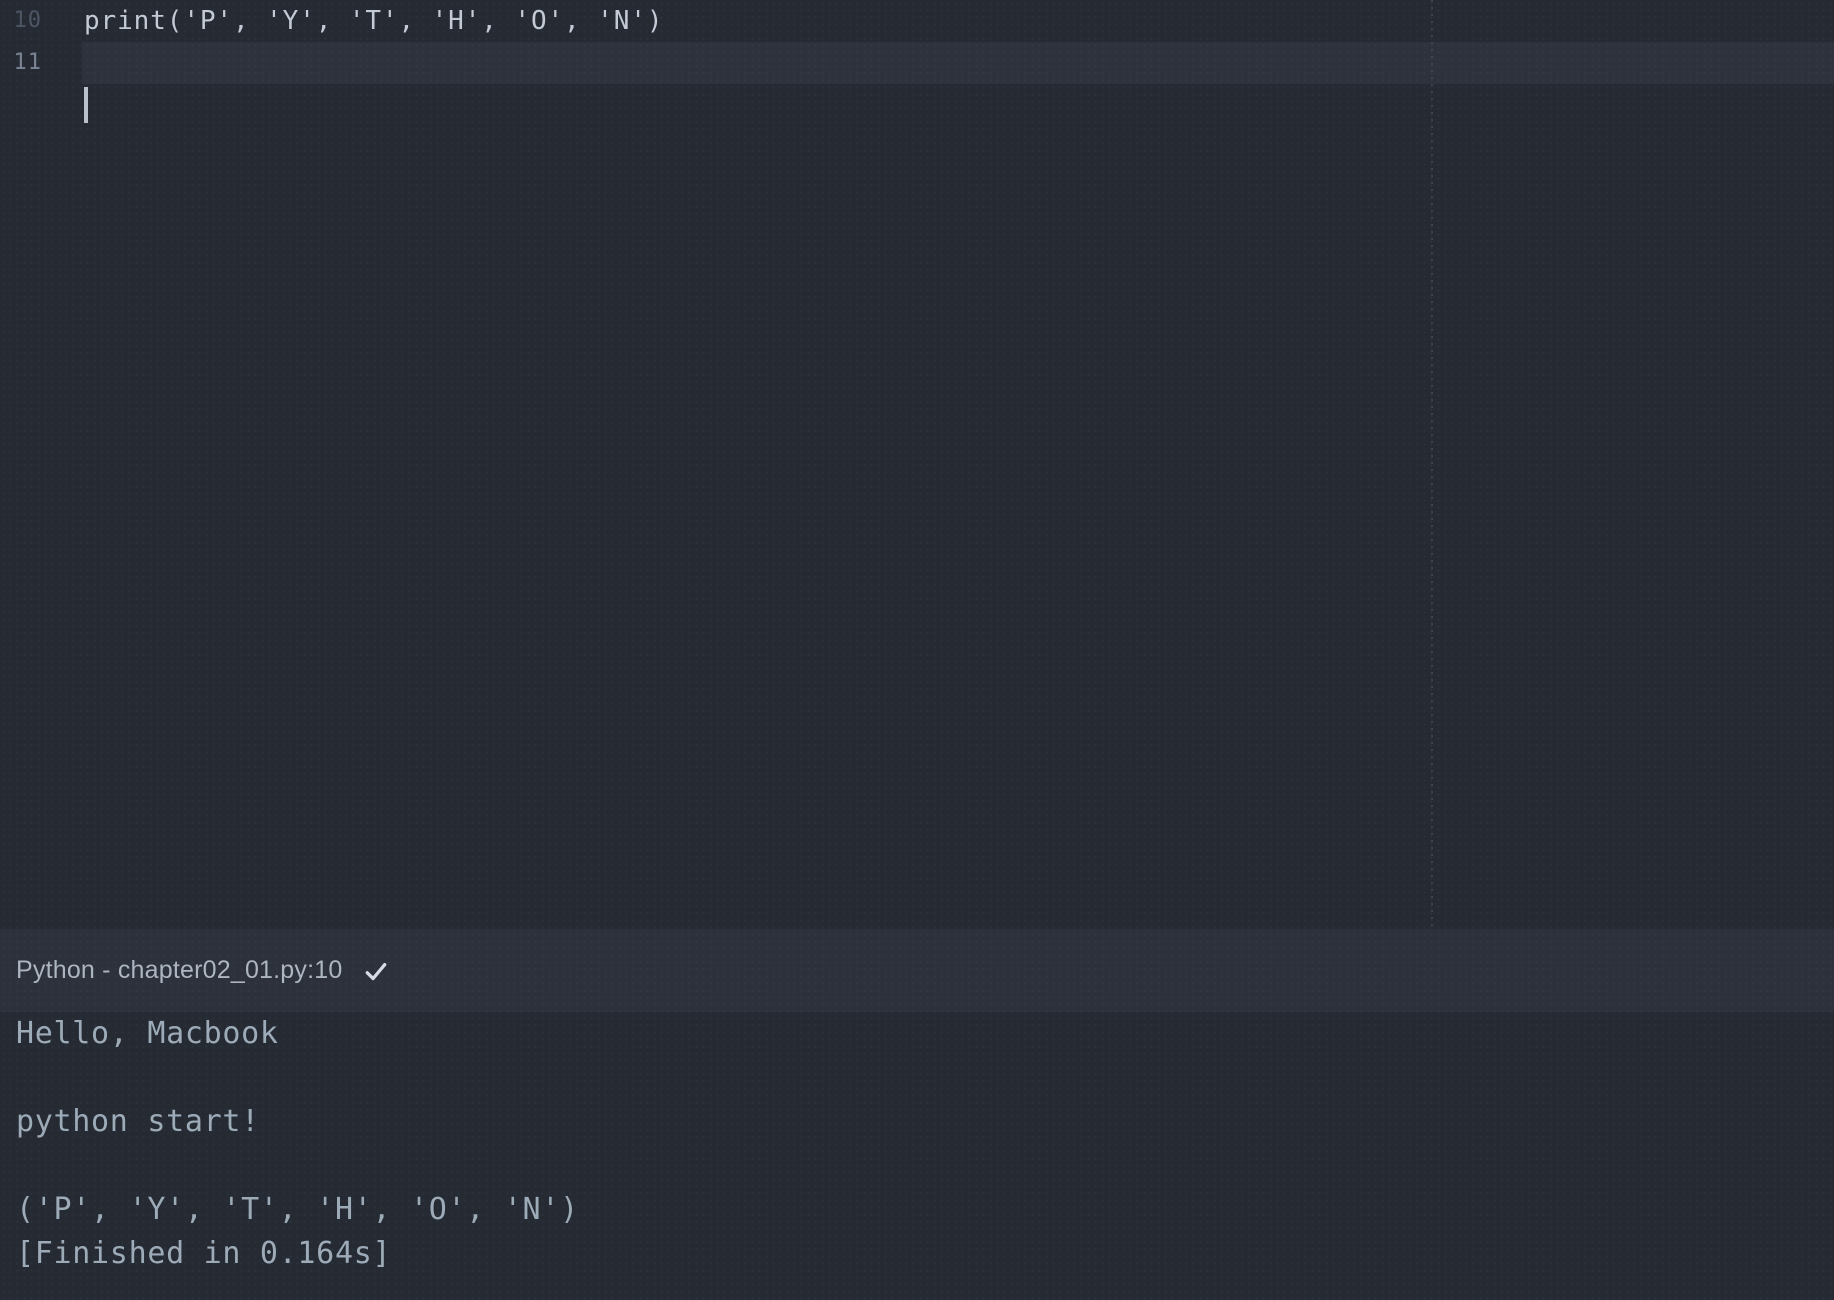 The image size is (1834, 1300). What do you see at coordinates (1432, 464) in the screenshot?
I see `ruler-guide` at bounding box center [1432, 464].